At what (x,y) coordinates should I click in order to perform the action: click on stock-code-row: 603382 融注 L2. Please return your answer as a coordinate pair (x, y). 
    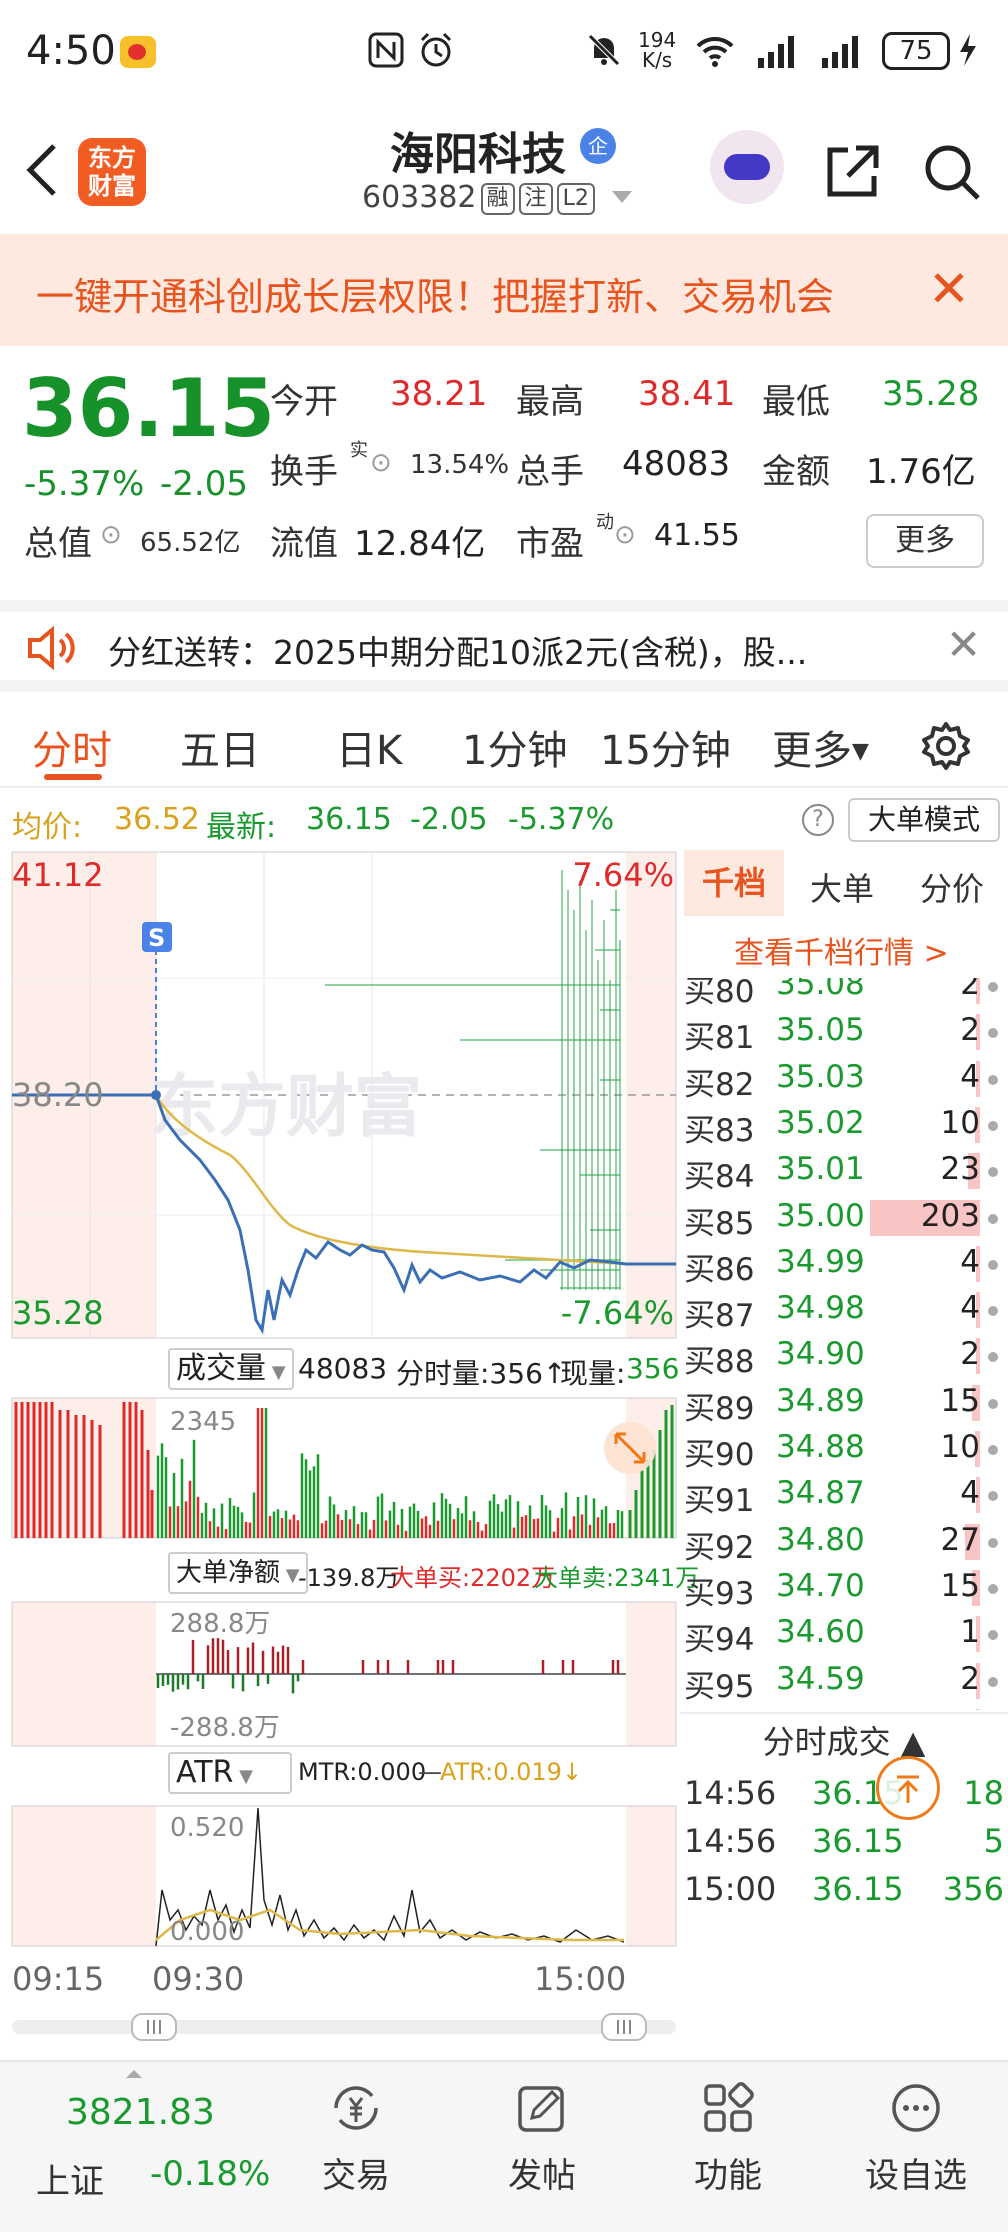
    Looking at the image, I should click on (498, 197).